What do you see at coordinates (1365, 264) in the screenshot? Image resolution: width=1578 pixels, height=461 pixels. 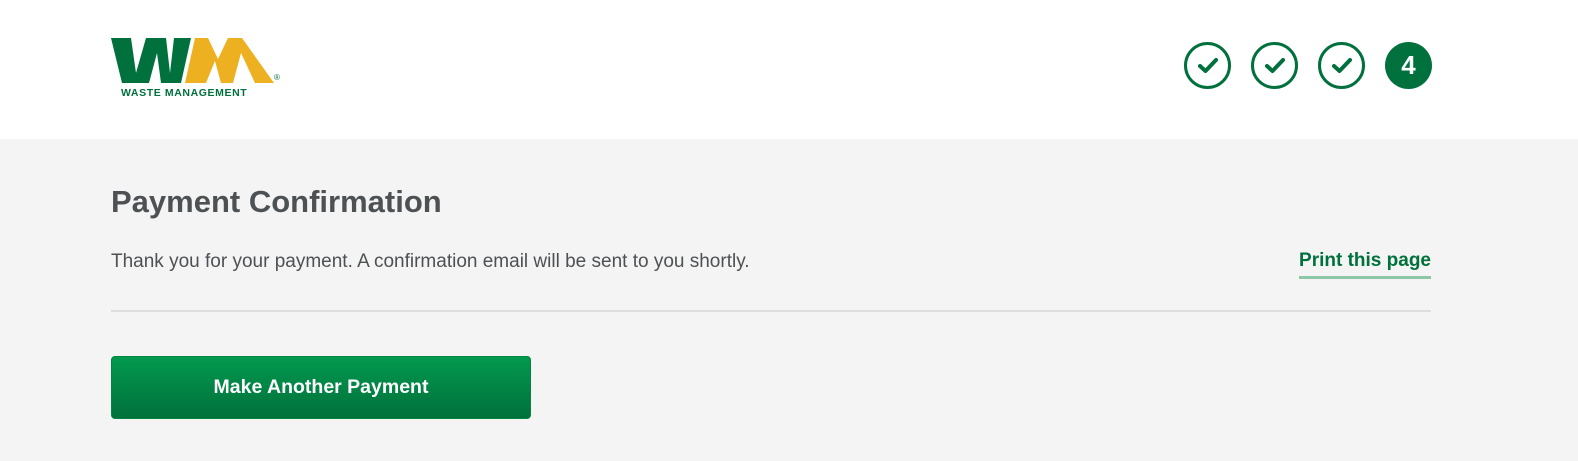 I see `print-page-link: Print this page` at bounding box center [1365, 264].